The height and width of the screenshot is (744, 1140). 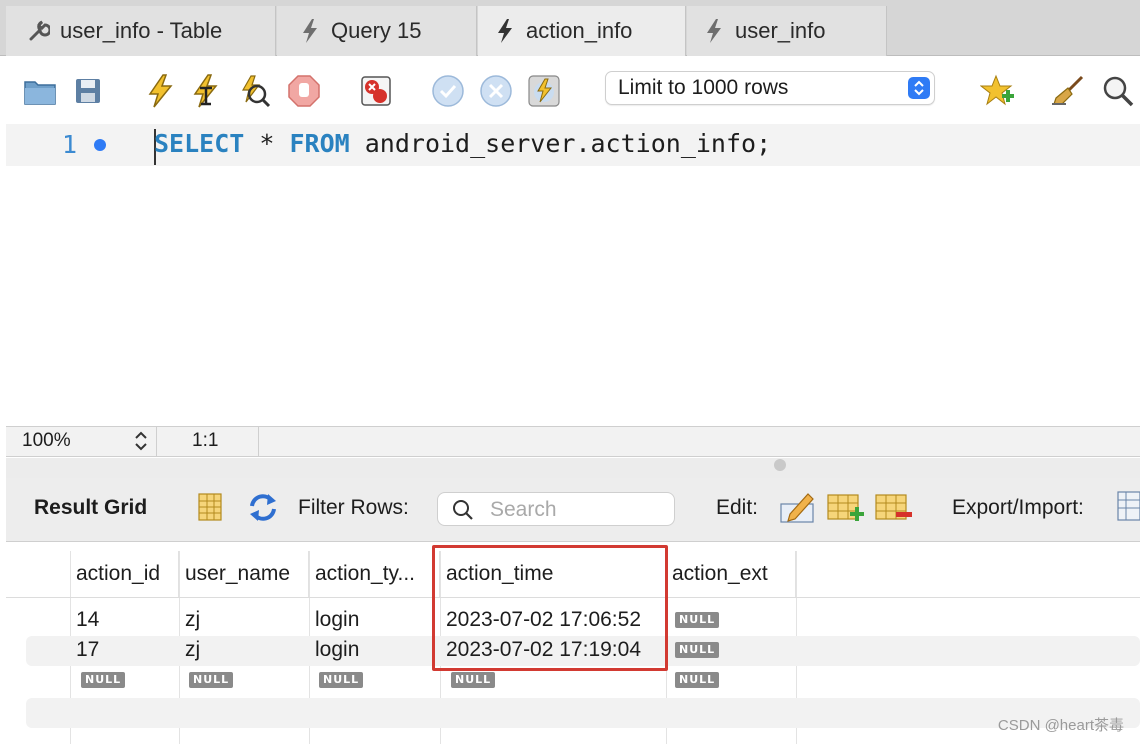 What do you see at coordinates (1060, 725) in the screenshot?
I see `watermark: CSDN @heart茶毒` at bounding box center [1060, 725].